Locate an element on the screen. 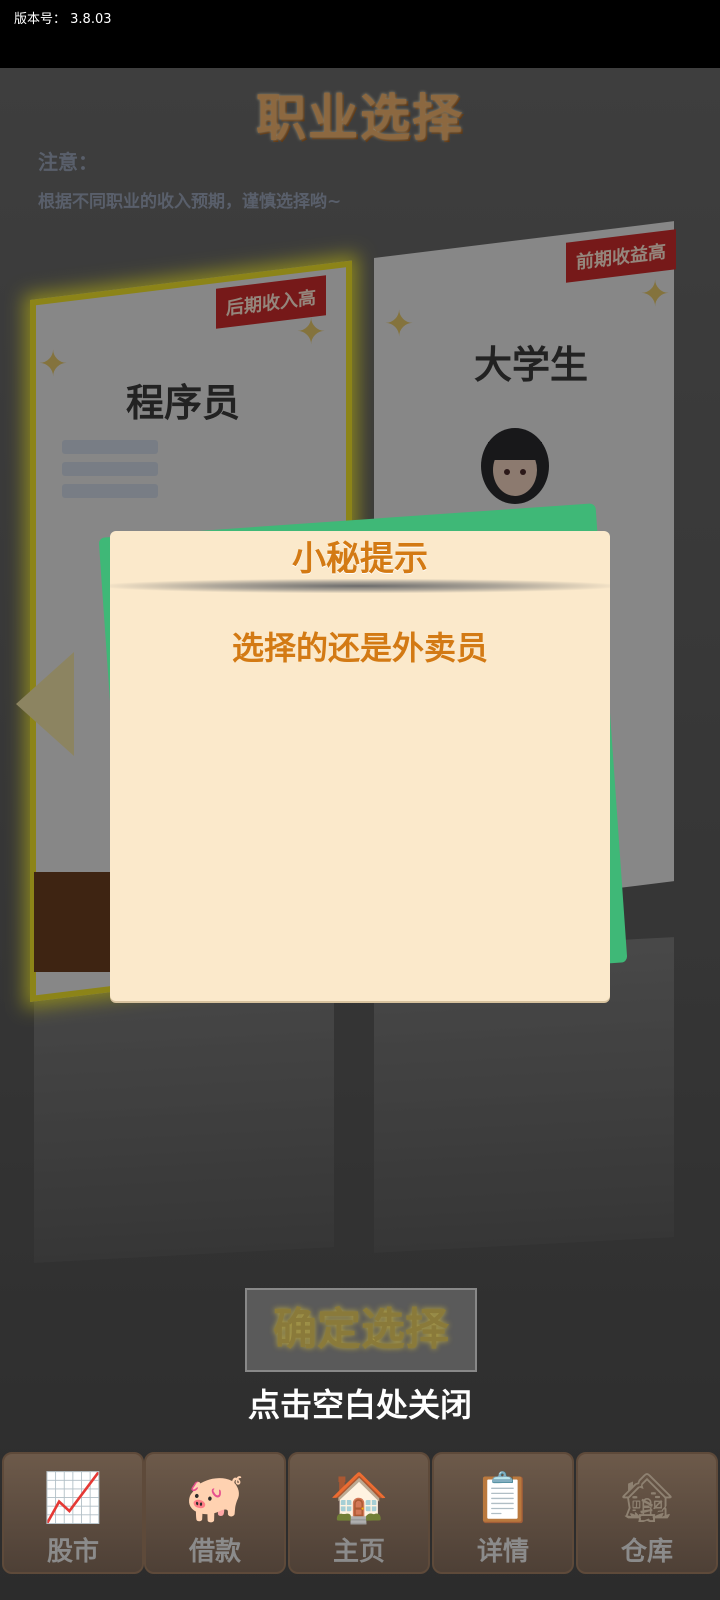 The height and width of the screenshot is (1600, 720). stock-chart-icon: 📈 is located at coordinates (73, 1498).